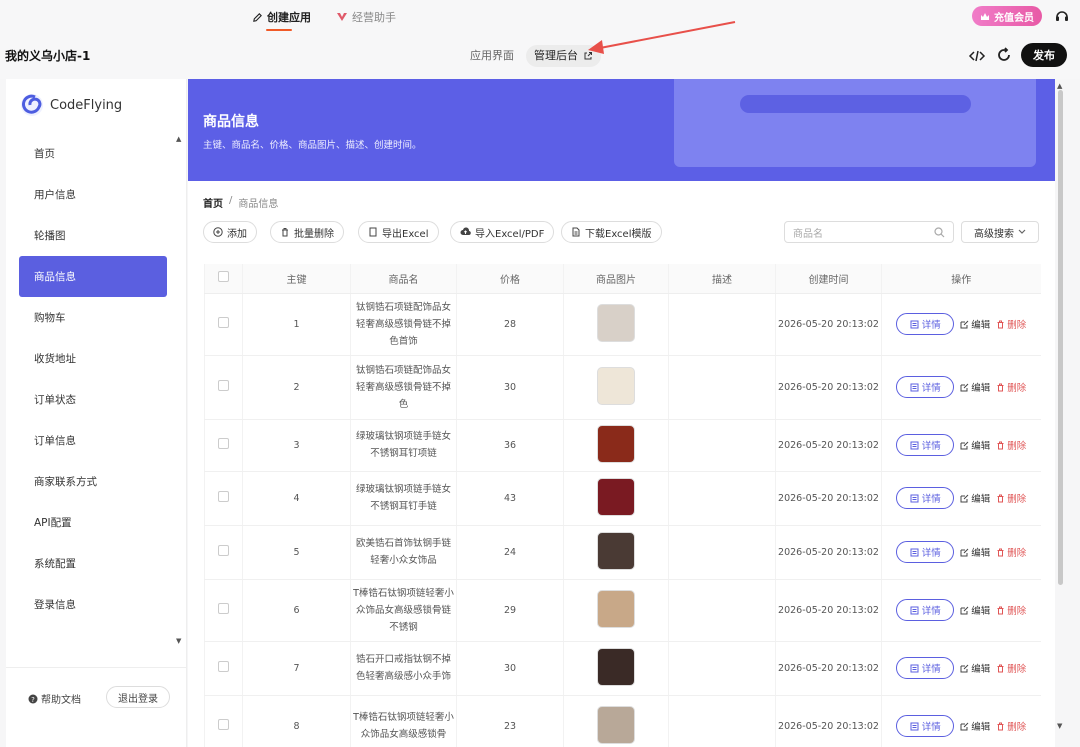 This screenshot has width=1080, height=747. Describe the element at coordinates (366, 17) in the screenshot. I see `tab-business-assistant: 经营助手` at that location.